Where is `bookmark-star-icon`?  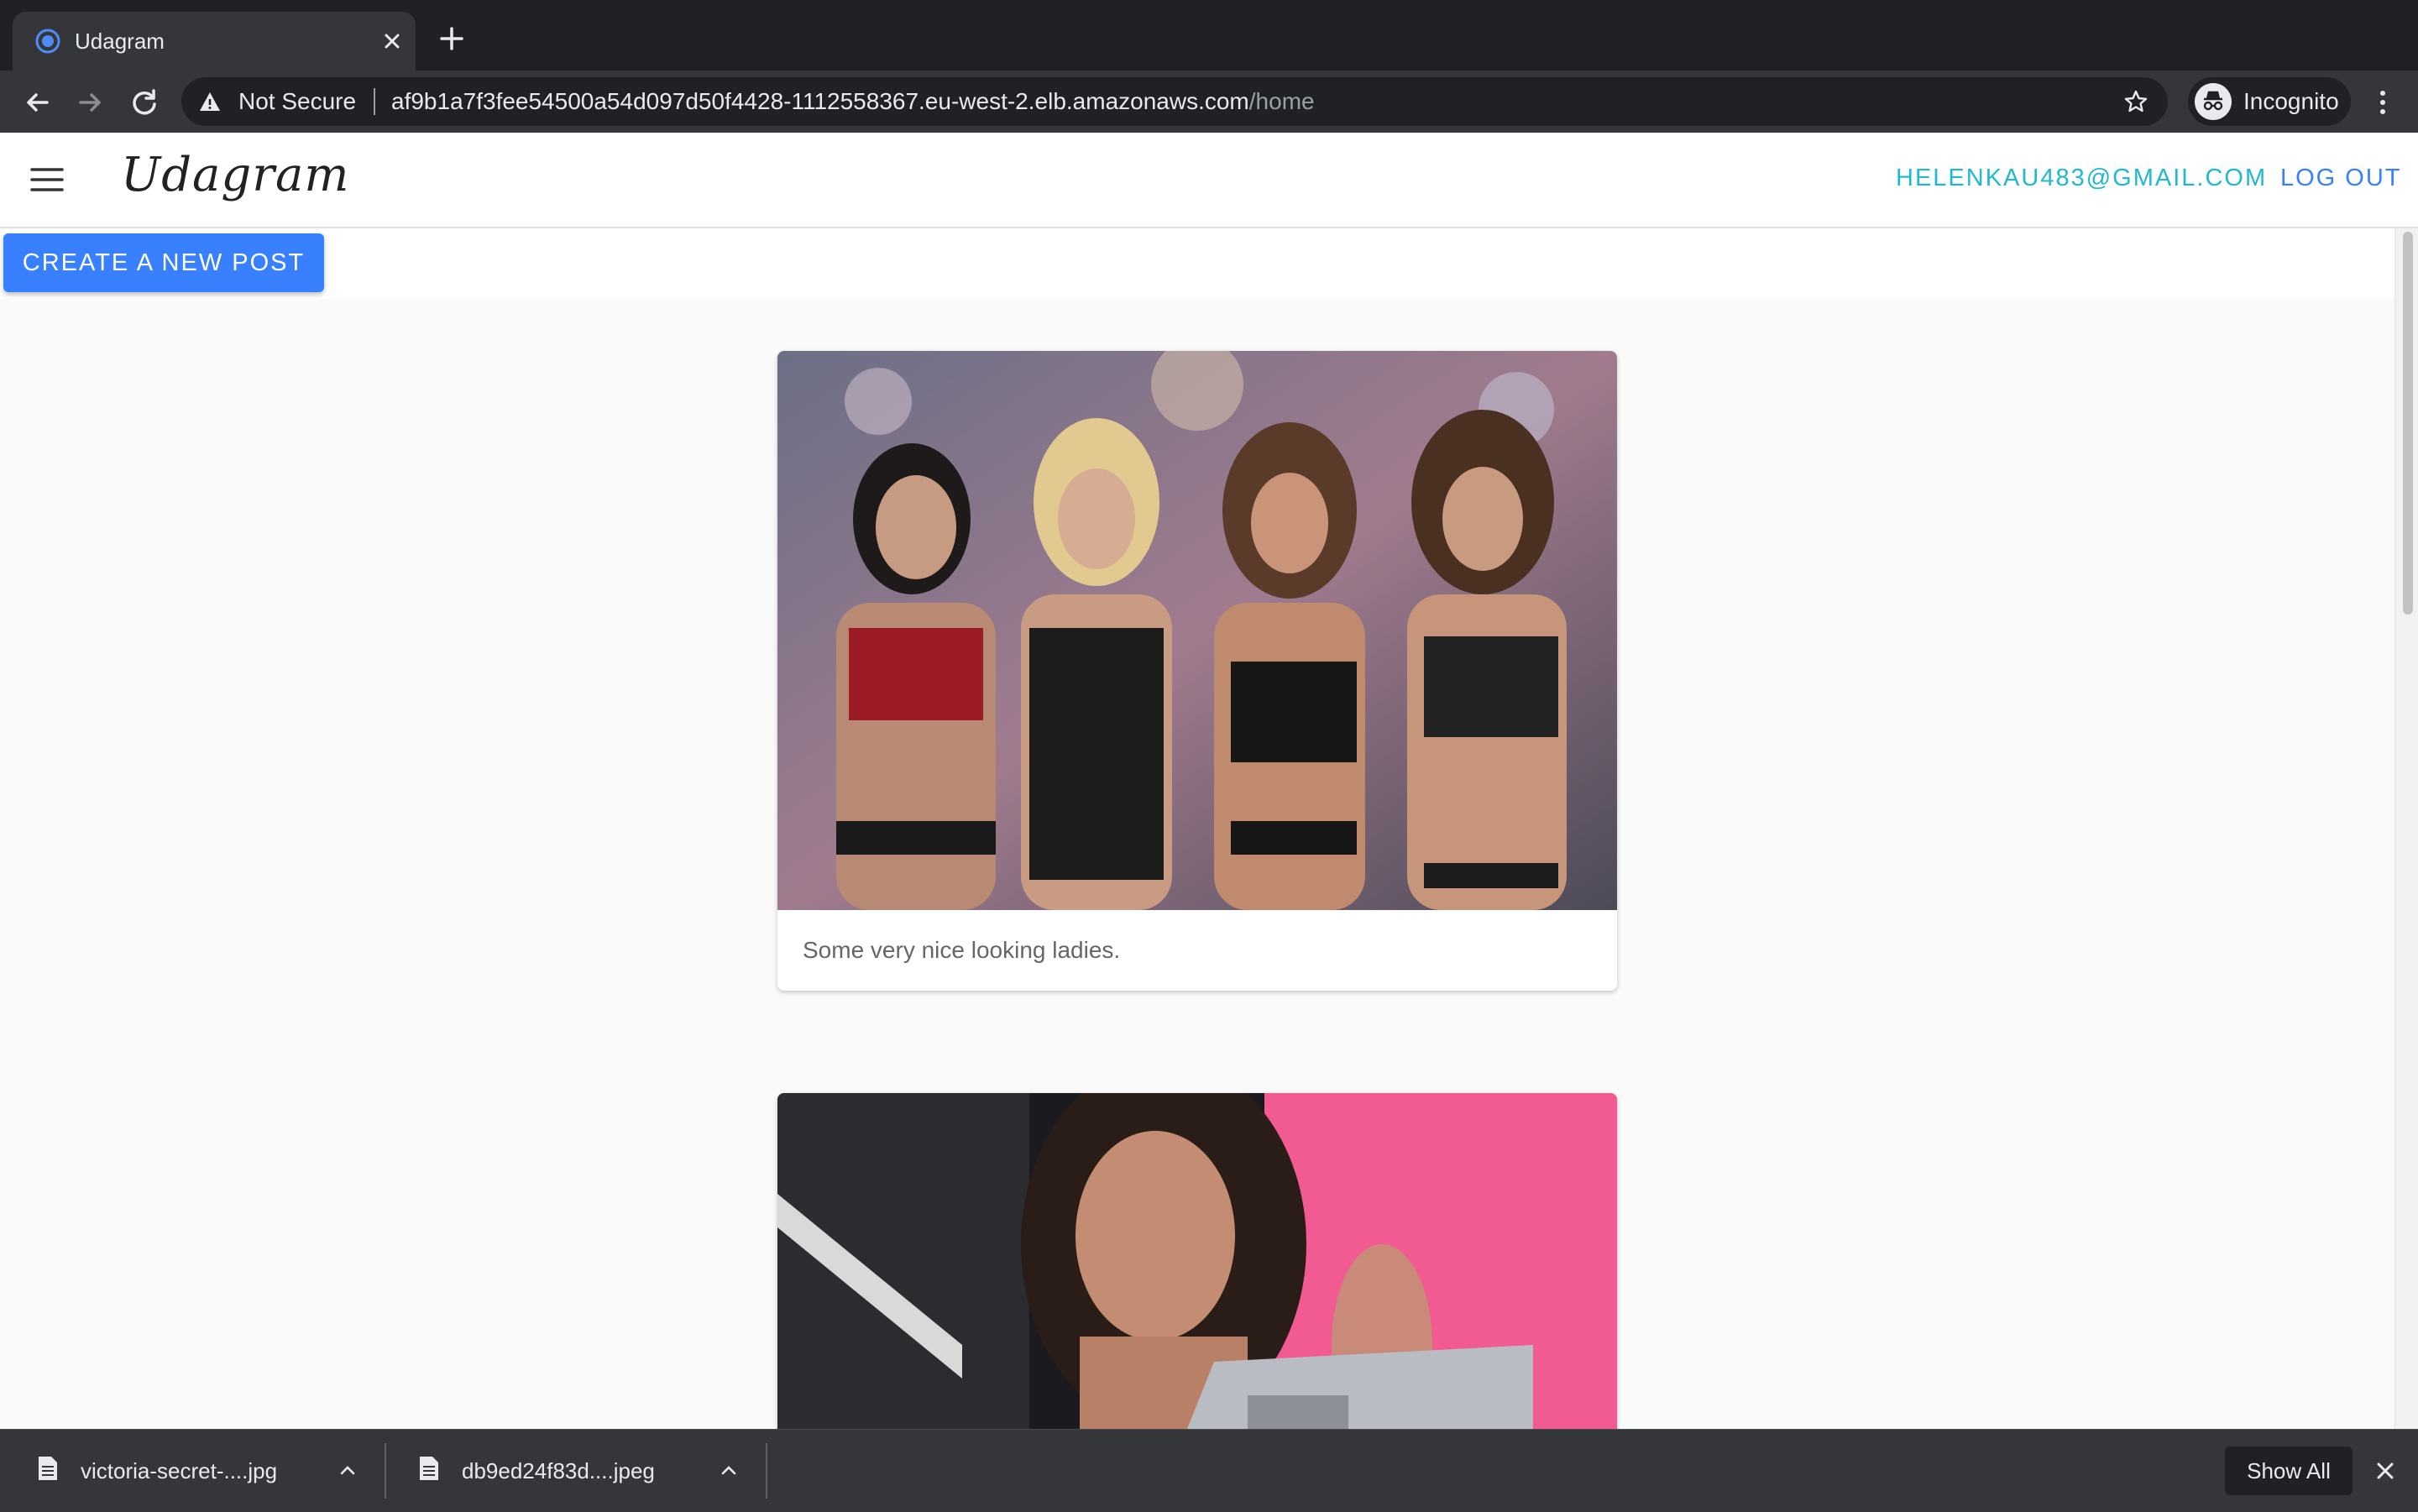
bookmark-star-icon is located at coordinates (2135, 101).